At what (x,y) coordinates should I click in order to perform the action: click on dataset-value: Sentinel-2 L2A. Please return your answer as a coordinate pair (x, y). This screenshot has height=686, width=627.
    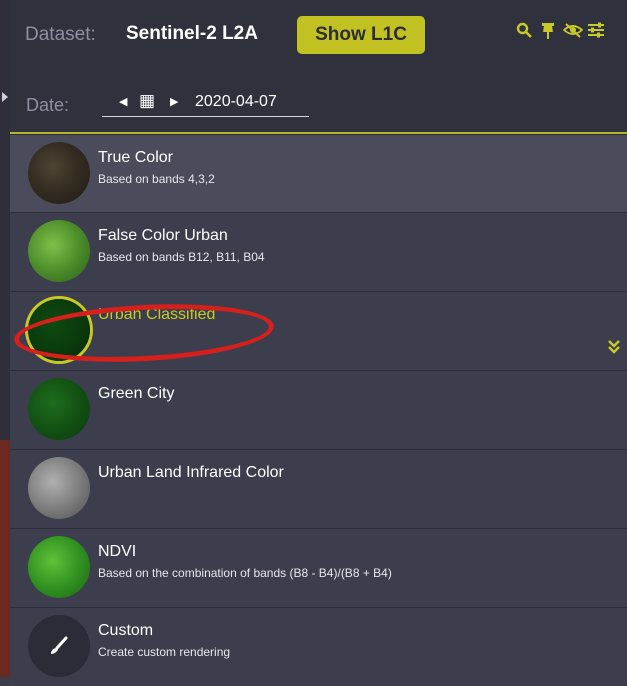
    Looking at the image, I should click on (192, 33).